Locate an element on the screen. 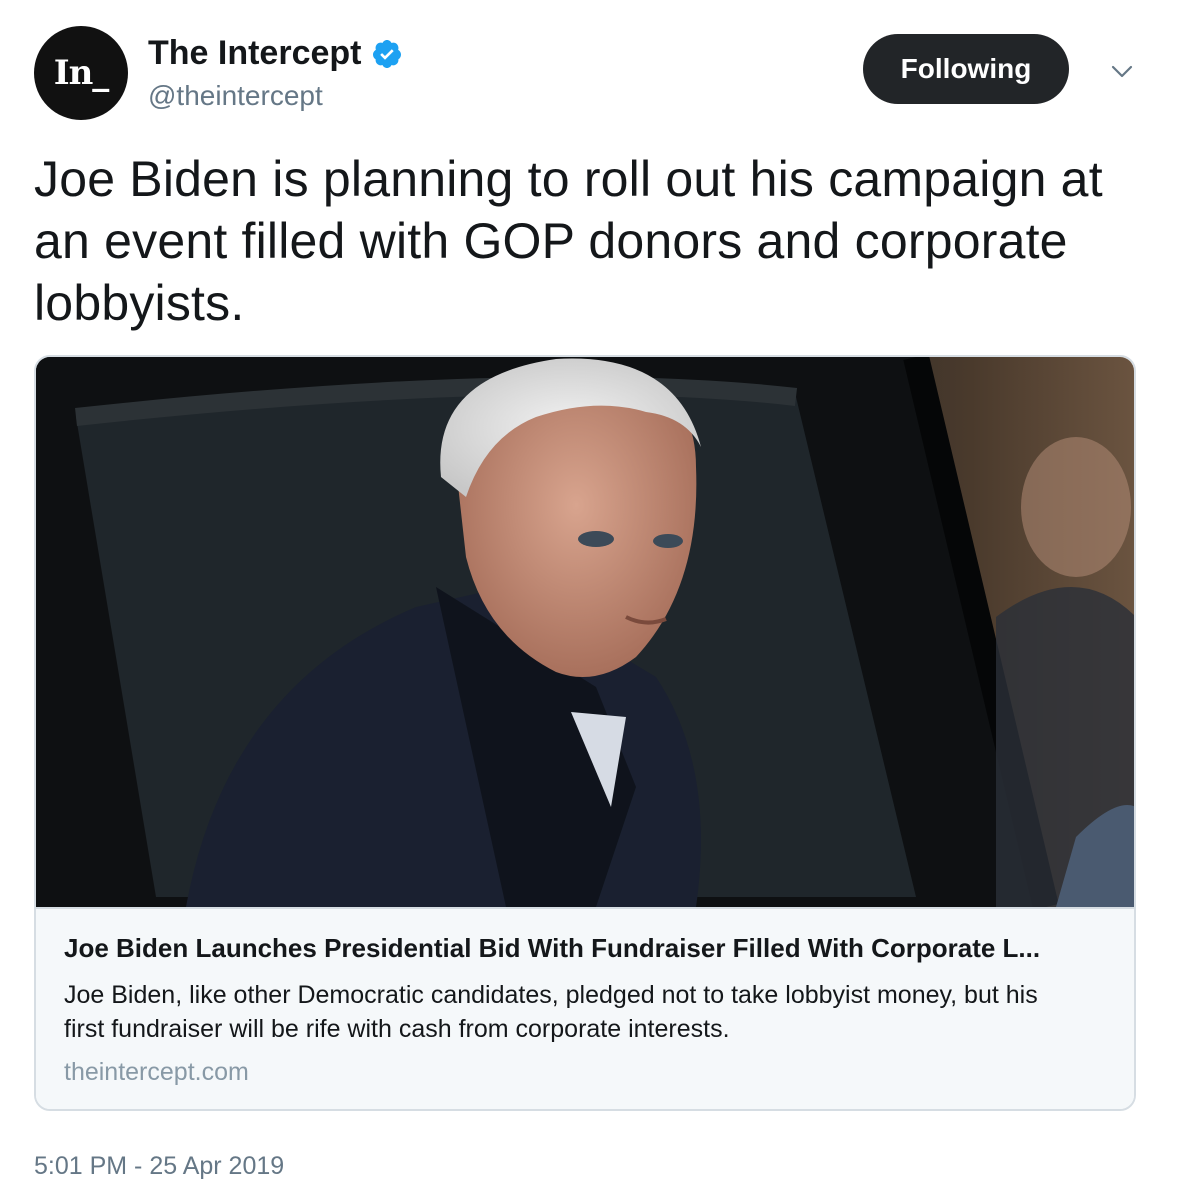 The image size is (1182, 1200). tweet-timestamp: 5:01 PM - 25 Apr 2019 is located at coordinates (159, 1166).